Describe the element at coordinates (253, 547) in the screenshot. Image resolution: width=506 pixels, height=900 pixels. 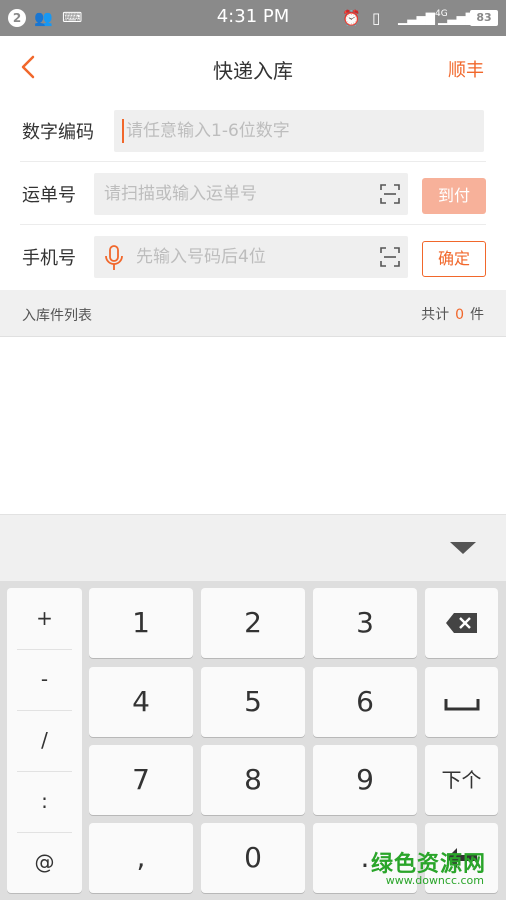
I see `keyboard-toolbar` at that location.